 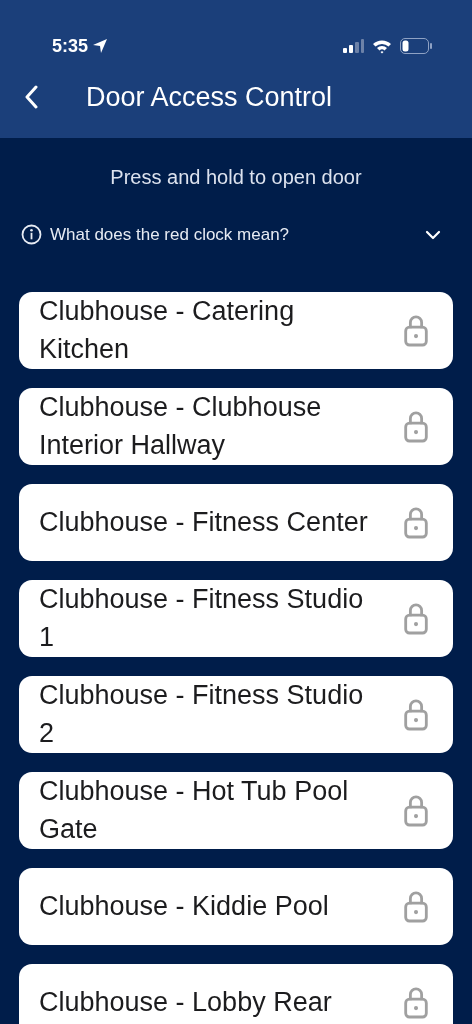 What do you see at coordinates (236, 906) in the screenshot?
I see `door-card: Clubhouse - Kiddie Pool` at bounding box center [236, 906].